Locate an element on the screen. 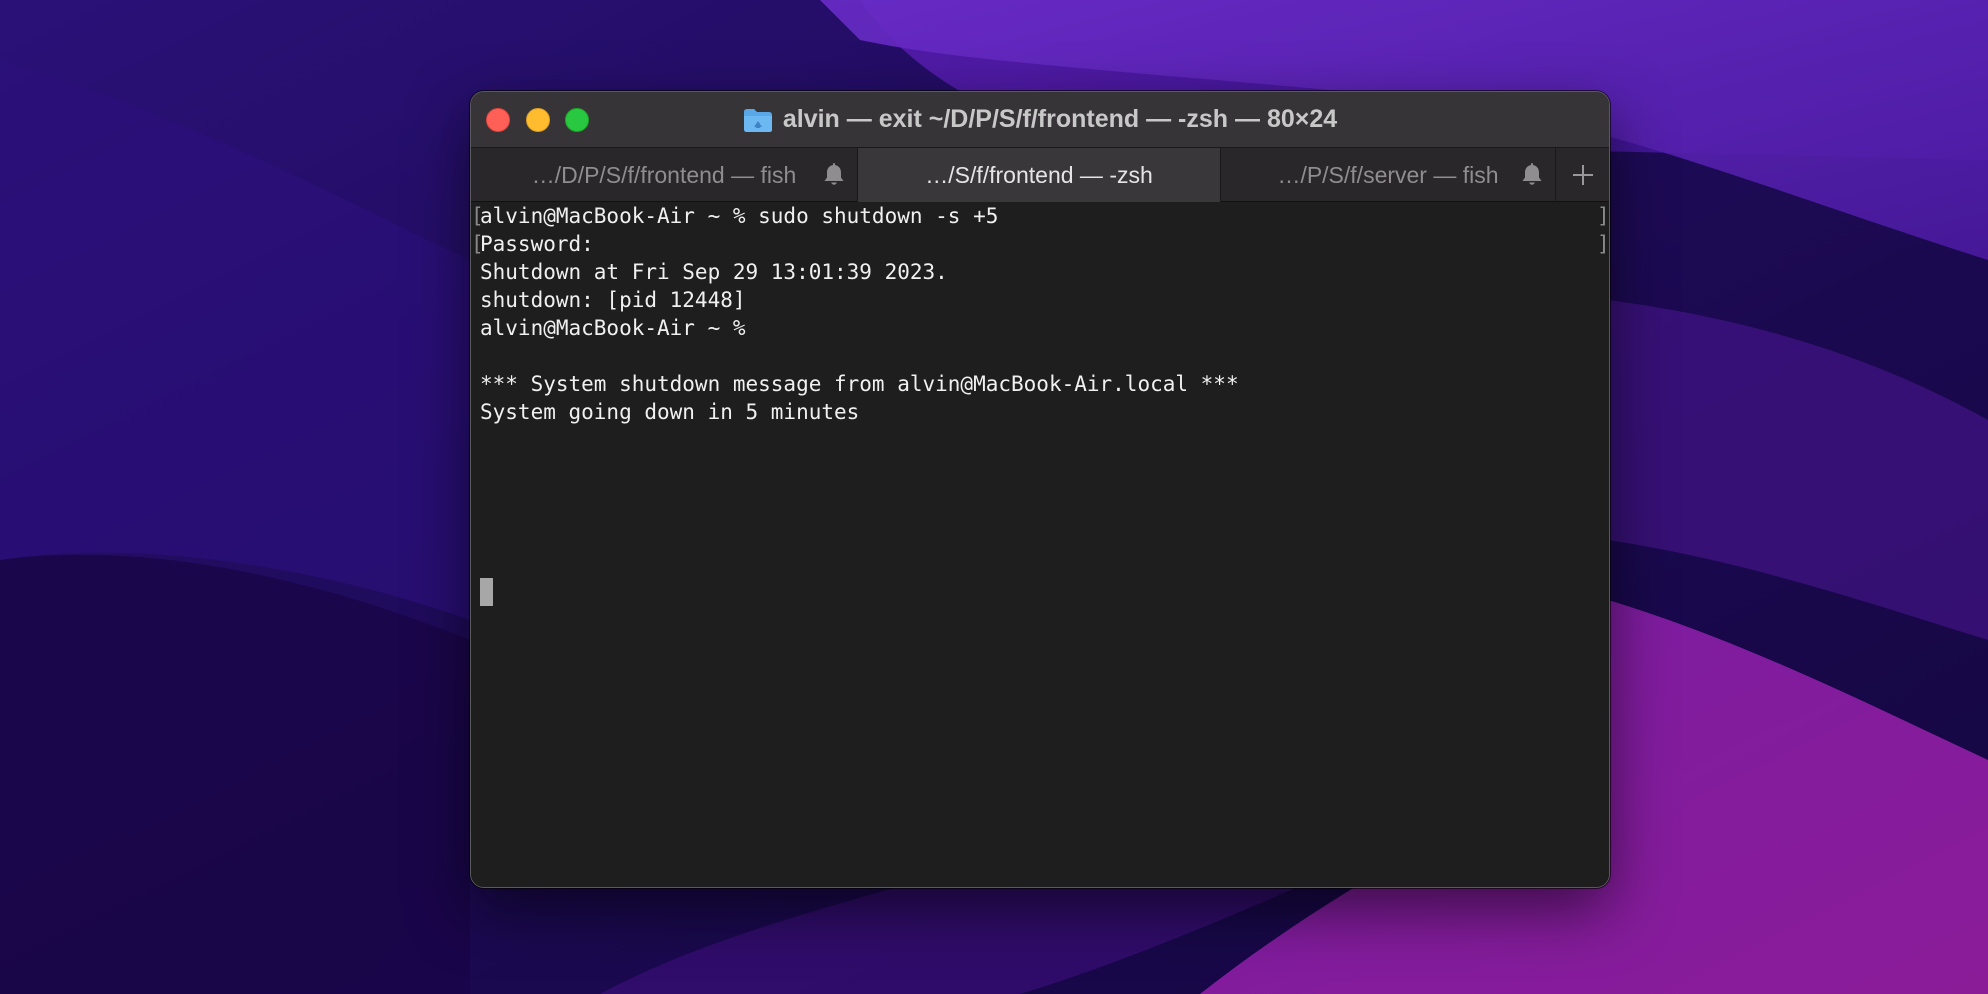 This screenshot has width=1988, height=994. tab-frontend-zsh: …/S/f/frontend — -zsh is located at coordinates (1039, 175).